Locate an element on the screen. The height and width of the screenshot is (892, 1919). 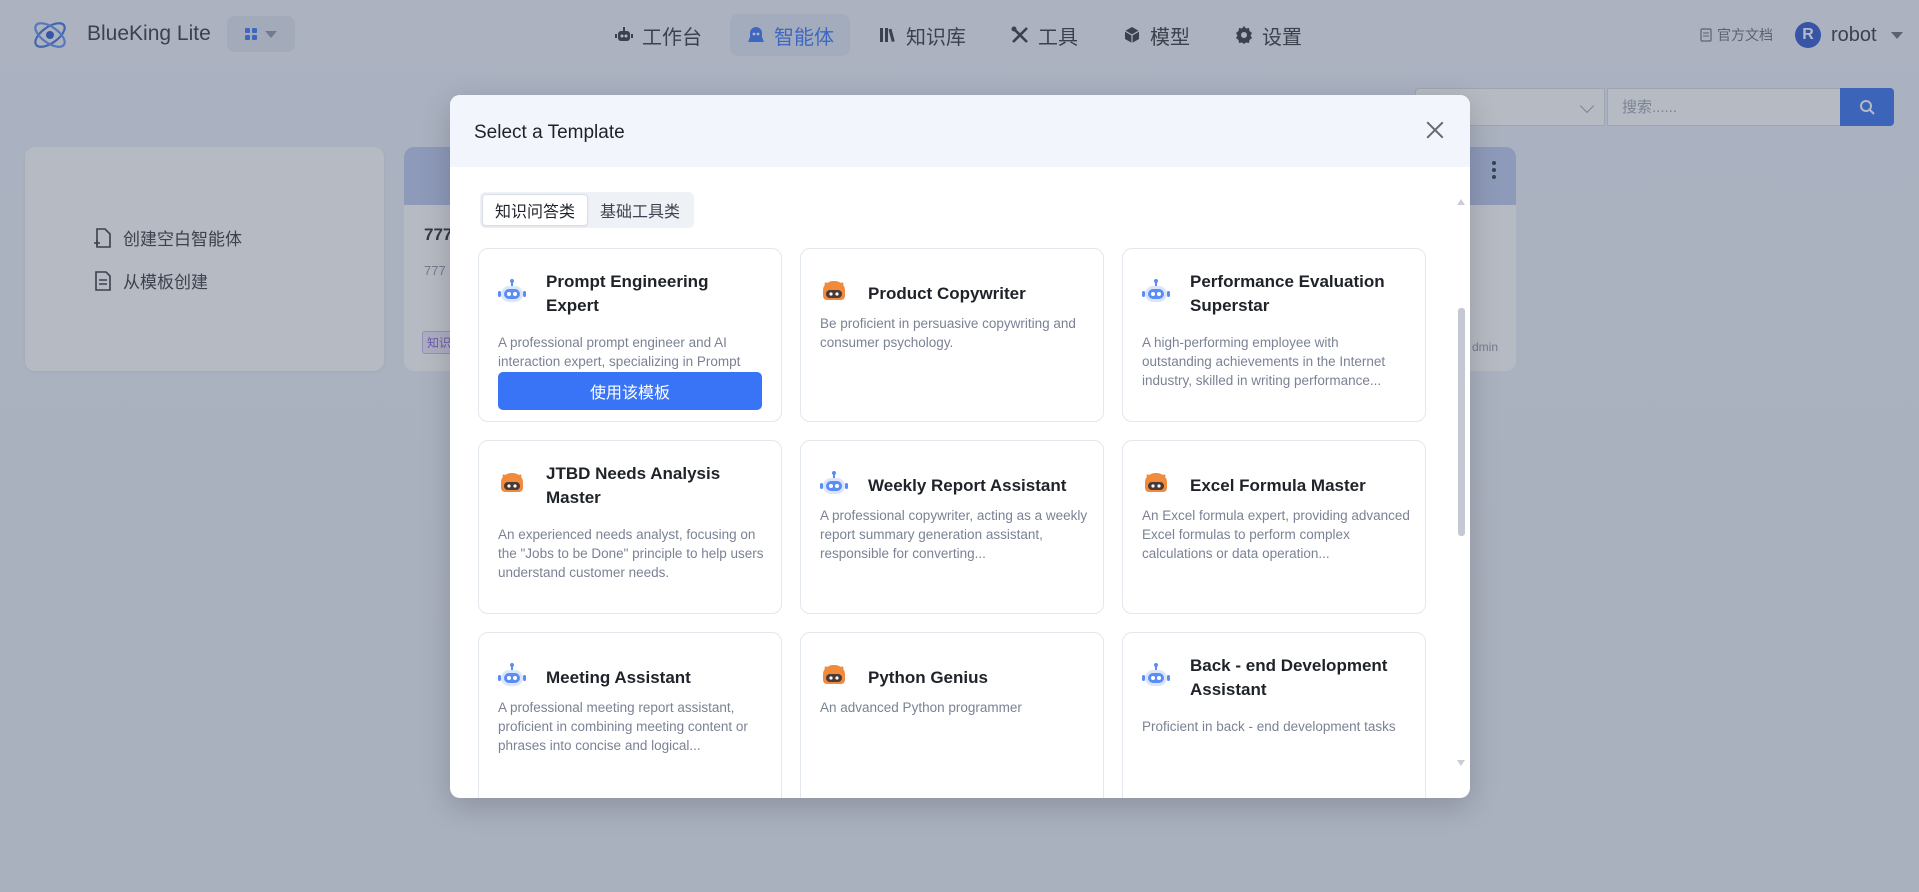
use-template-button: 使用该模板 is located at coordinates (630, 391).